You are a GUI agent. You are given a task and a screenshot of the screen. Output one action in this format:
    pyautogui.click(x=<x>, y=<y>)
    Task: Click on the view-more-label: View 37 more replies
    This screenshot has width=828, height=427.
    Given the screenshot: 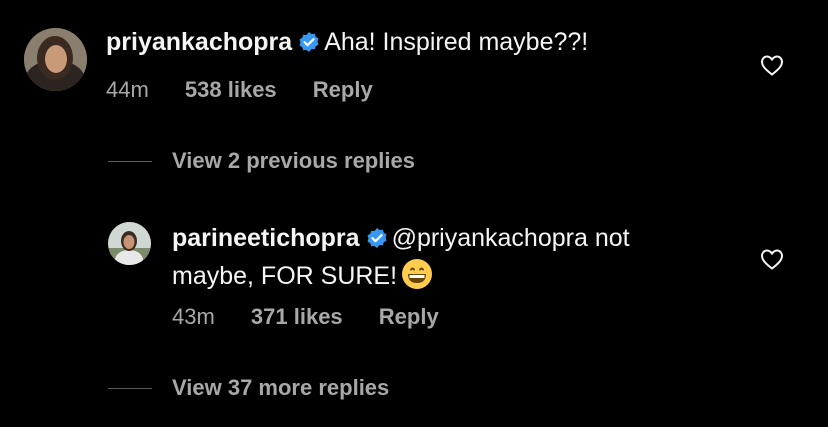 What is the action you would take?
    pyautogui.click(x=280, y=388)
    